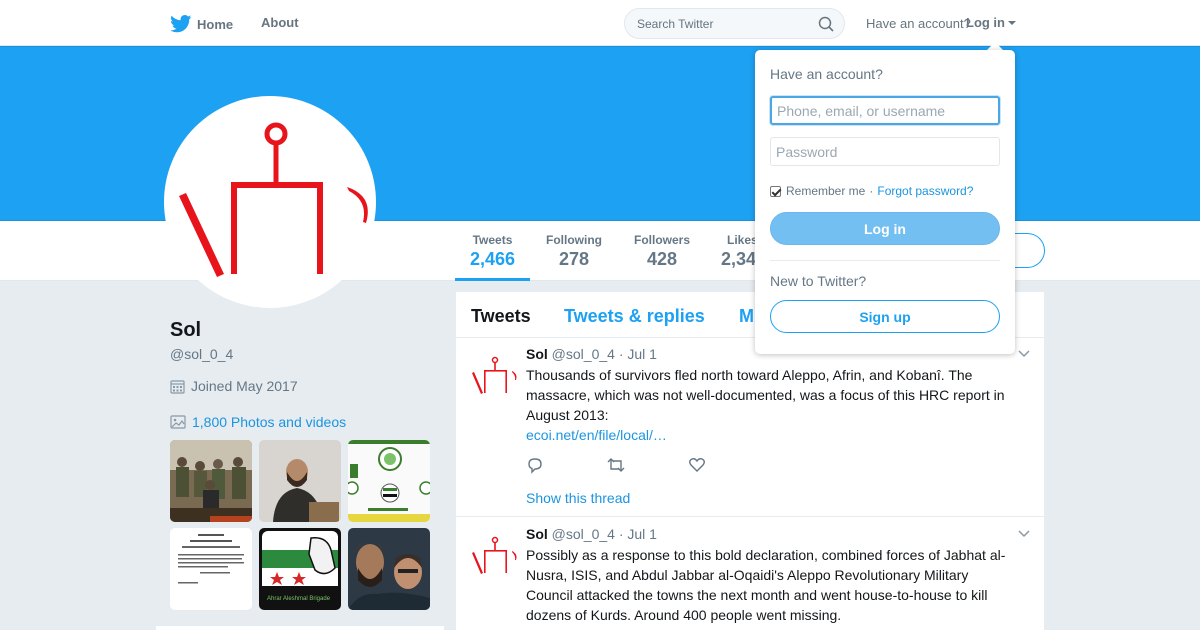  I want to click on remember-row: Remember me · Forgot password?, so click(871, 191).